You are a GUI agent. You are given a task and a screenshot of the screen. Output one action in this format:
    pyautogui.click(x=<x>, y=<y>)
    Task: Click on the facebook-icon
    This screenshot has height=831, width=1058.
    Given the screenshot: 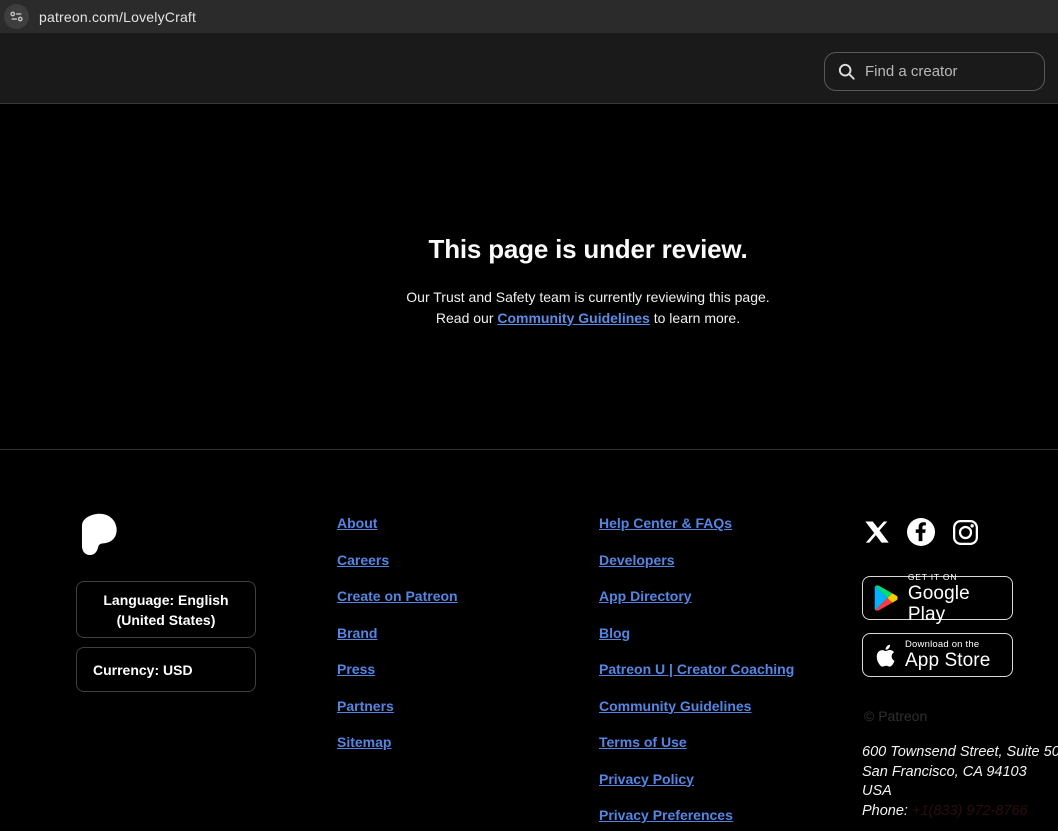 What is the action you would take?
    pyautogui.click(x=921, y=532)
    